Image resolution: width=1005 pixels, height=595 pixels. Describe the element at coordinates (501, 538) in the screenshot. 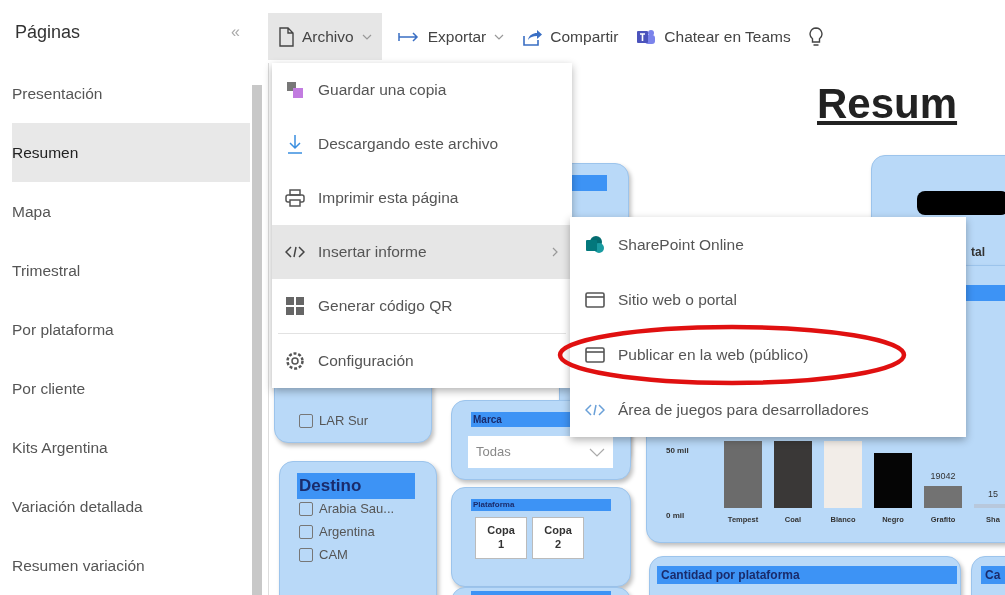

I see `slicer-button: Copa 1` at that location.